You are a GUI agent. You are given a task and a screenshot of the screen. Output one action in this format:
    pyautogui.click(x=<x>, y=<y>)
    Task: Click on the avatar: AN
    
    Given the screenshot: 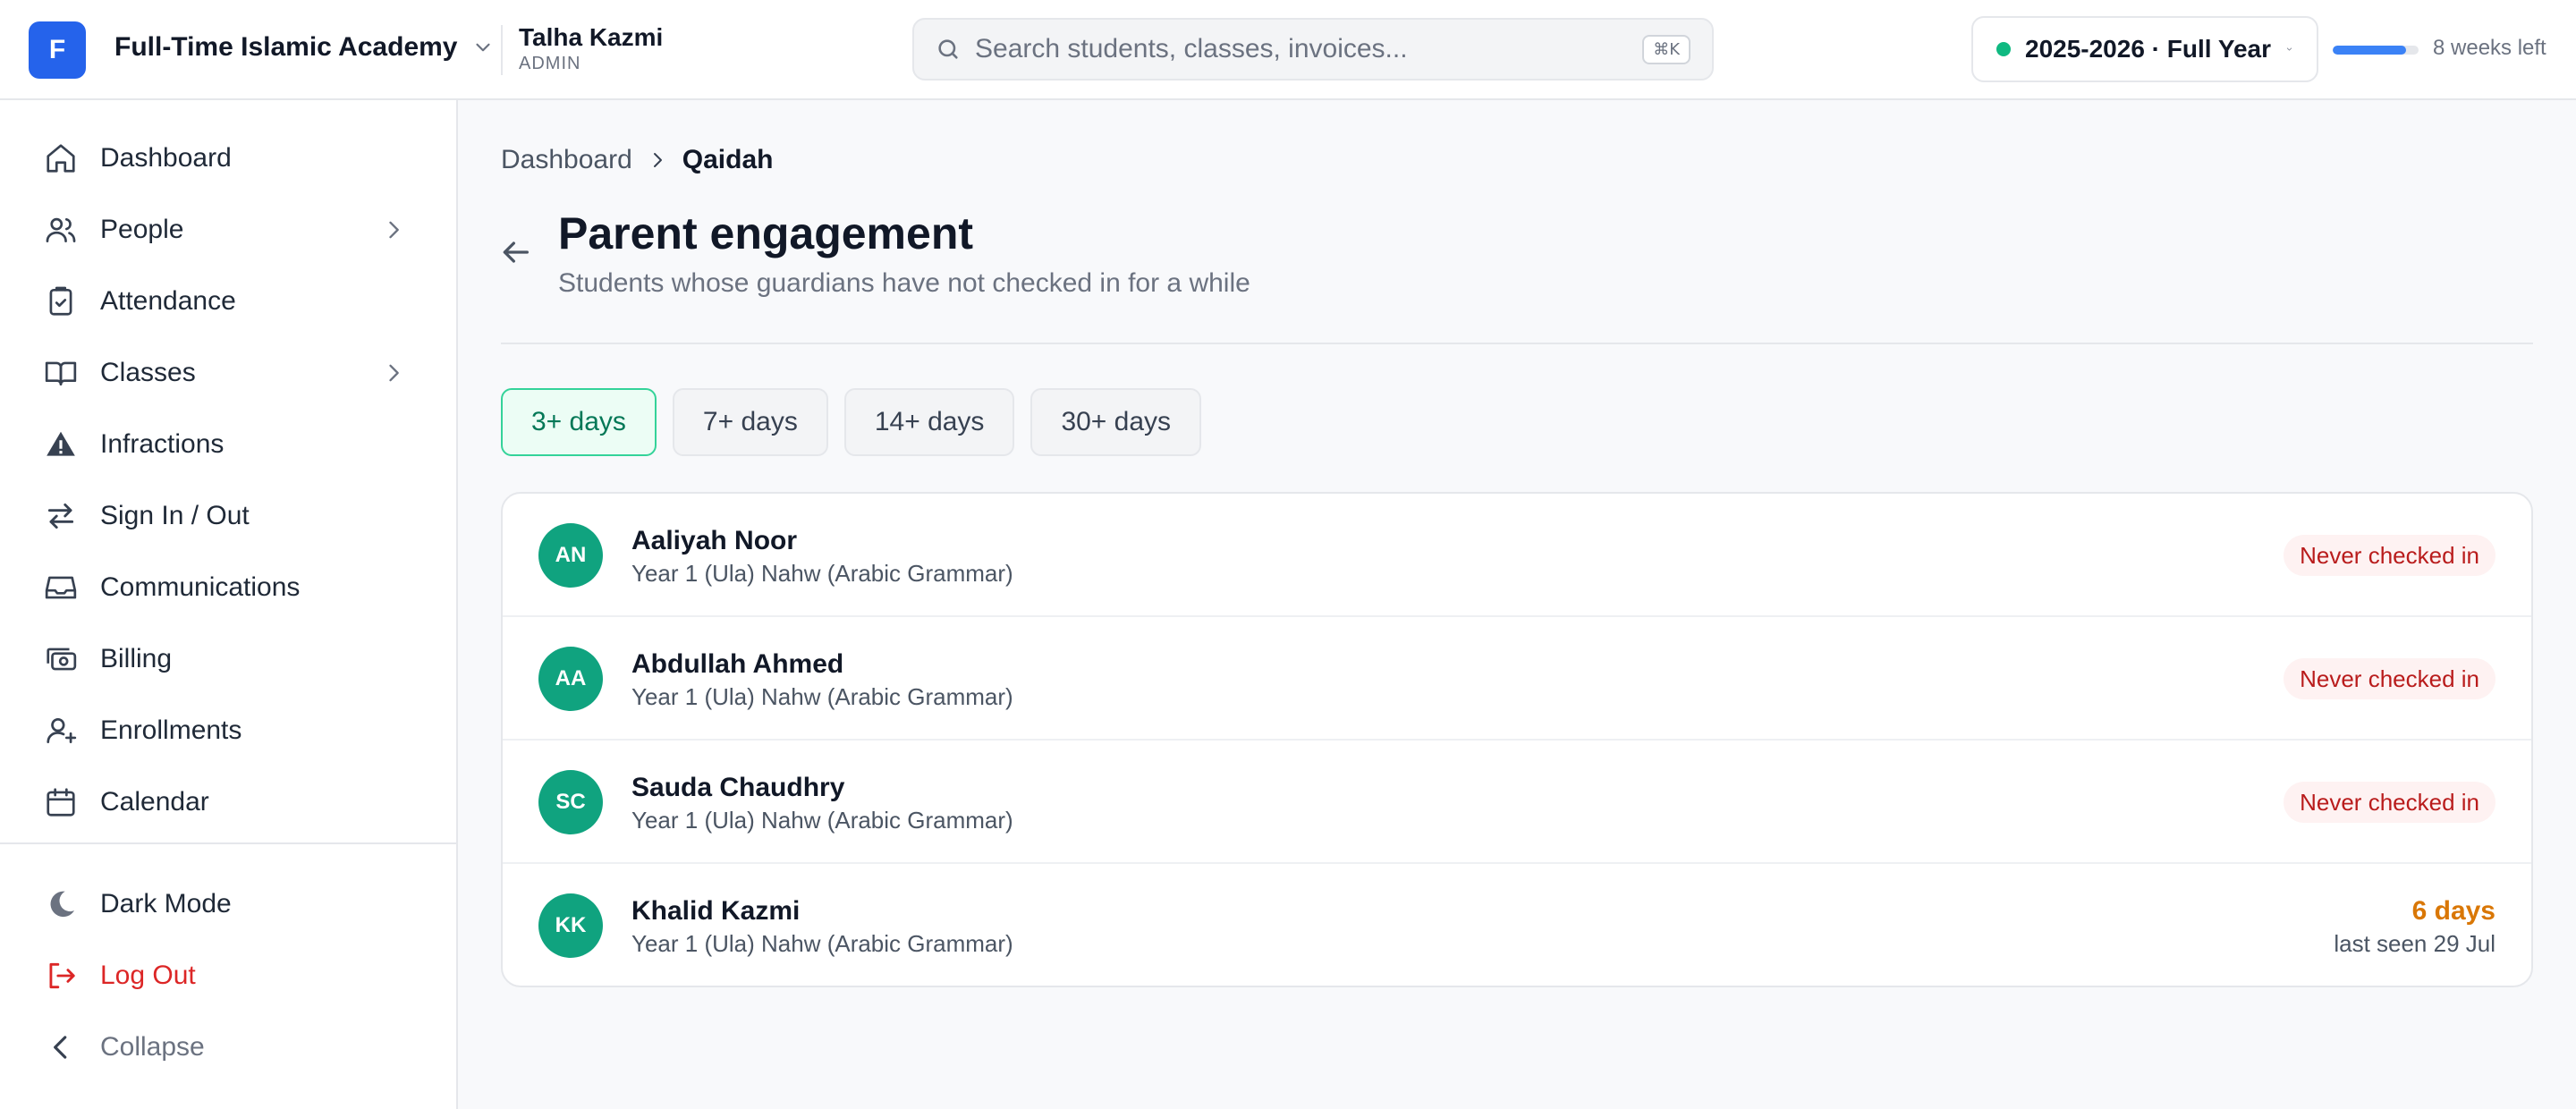 What is the action you would take?
    pyautogui.click(x=570, y=555)
    